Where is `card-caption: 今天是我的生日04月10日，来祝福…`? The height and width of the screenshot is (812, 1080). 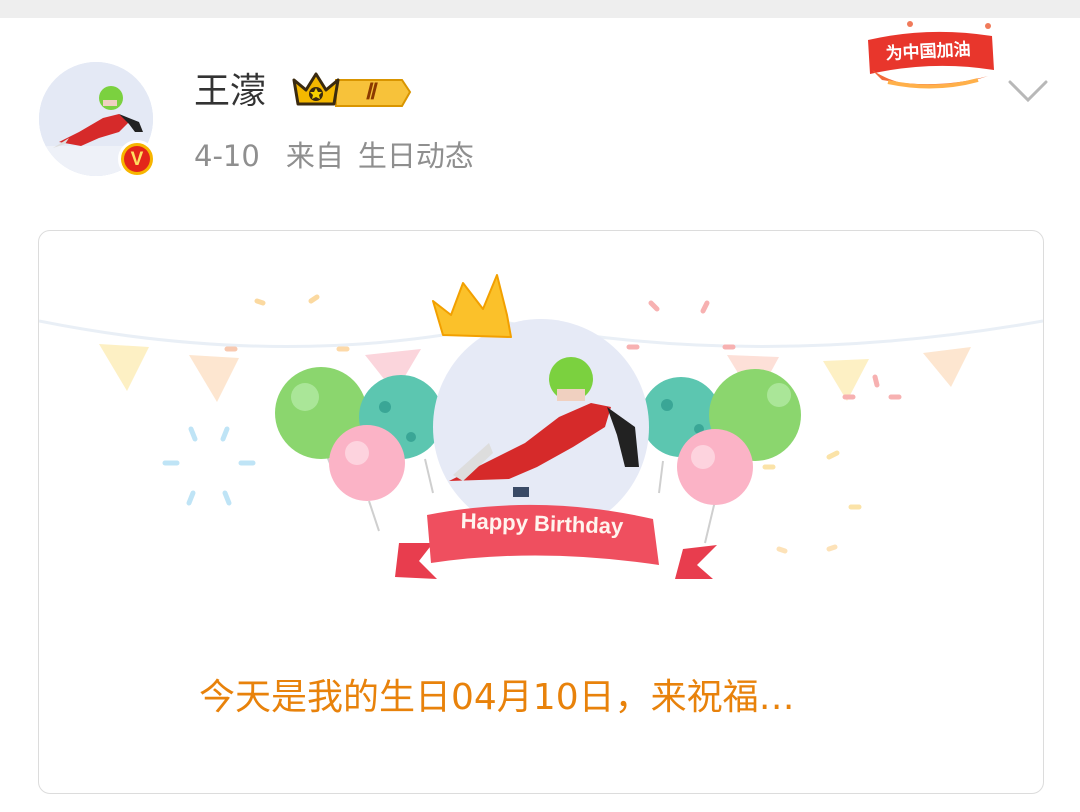 card-caption: 今天是我的生日04月10日，来祝福… is located at coordinates (497, 698).